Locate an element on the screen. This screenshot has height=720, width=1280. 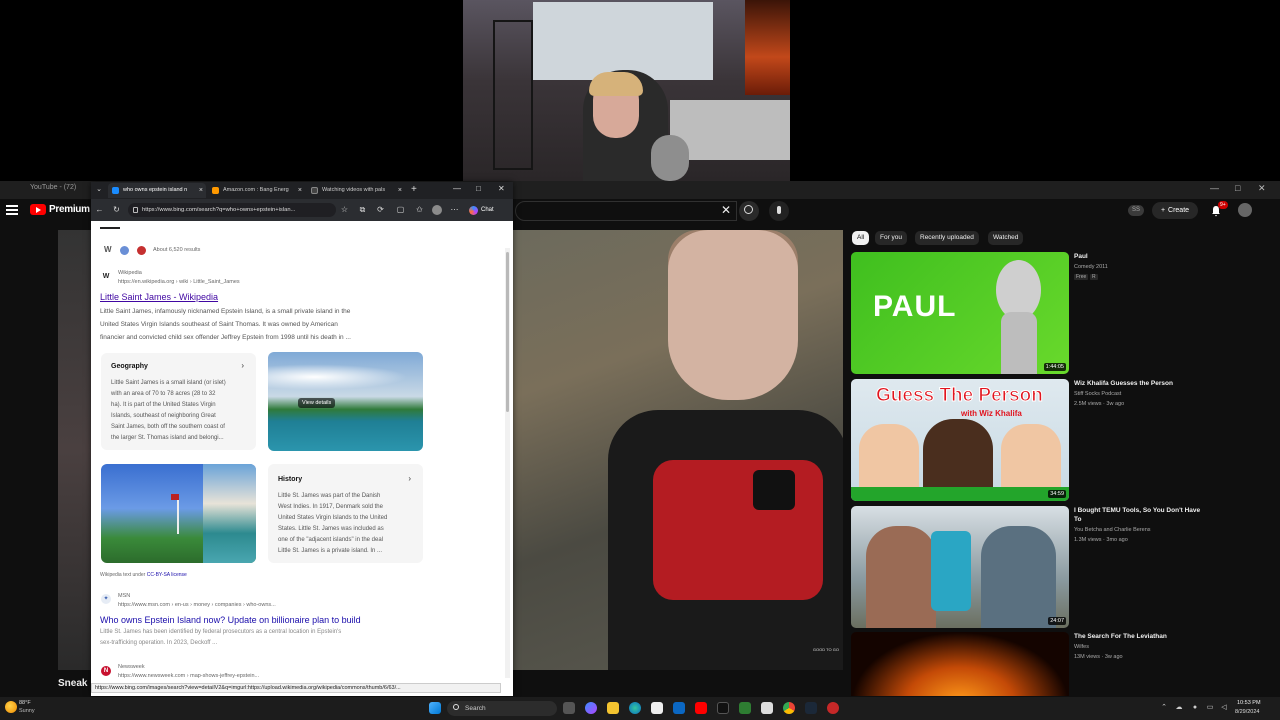
clock-time: 10:53 PM is located at coordinates (1249, 703).